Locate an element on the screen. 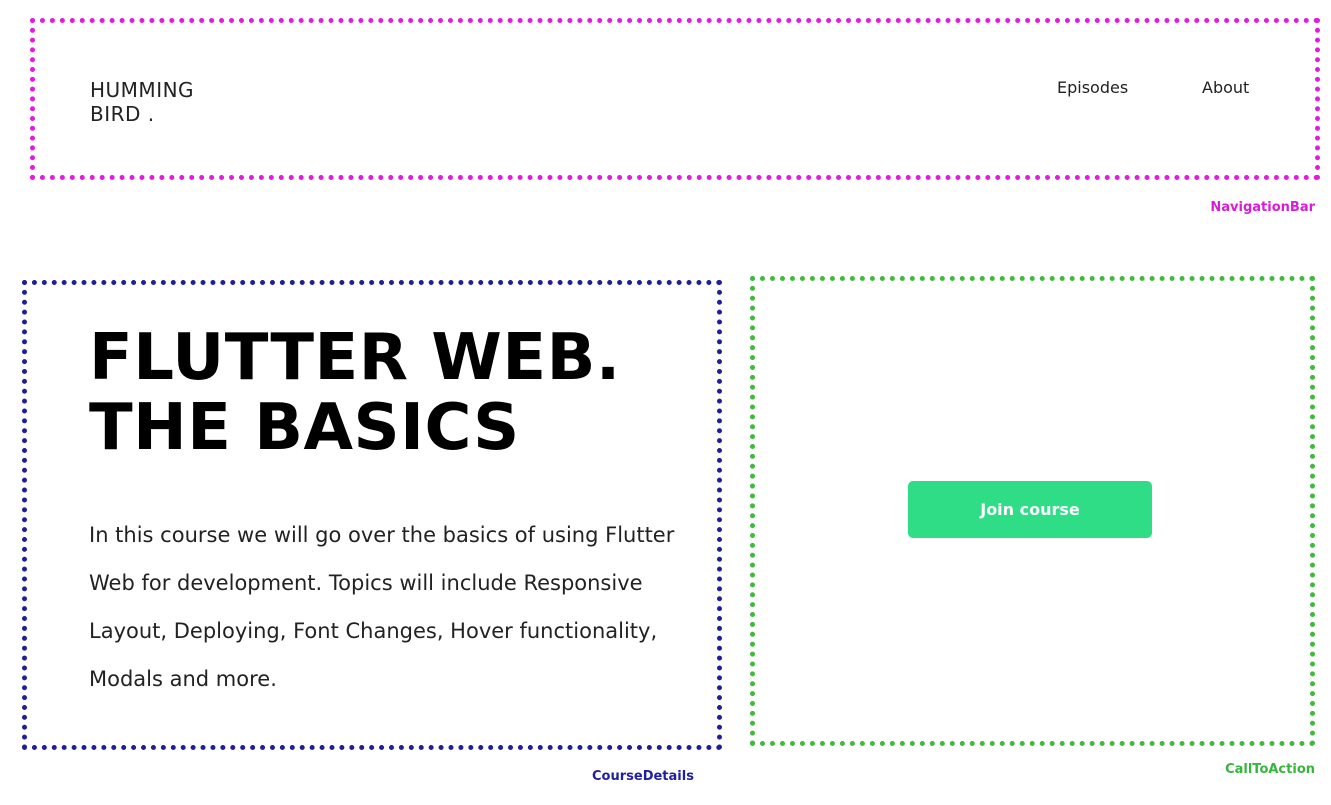 The height and width of the screenshot is (805, 1331). course-title-line-1: FLUTTER WEB. is located at coordinates (355, 358).